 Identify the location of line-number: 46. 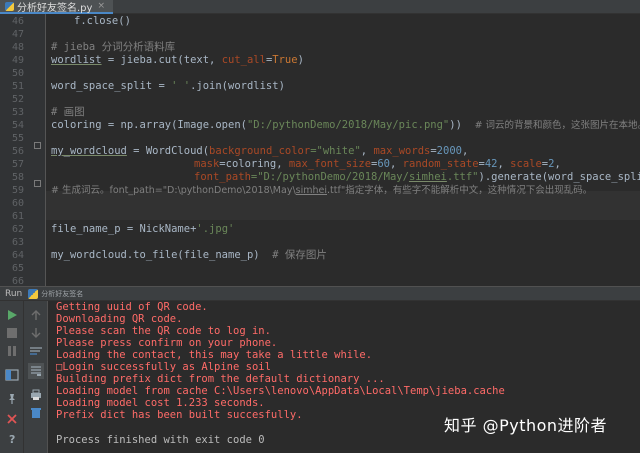
(17, 21).